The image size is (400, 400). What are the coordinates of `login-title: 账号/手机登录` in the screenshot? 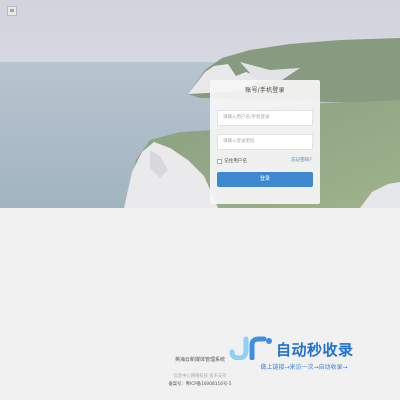 It's located at (265, 90).